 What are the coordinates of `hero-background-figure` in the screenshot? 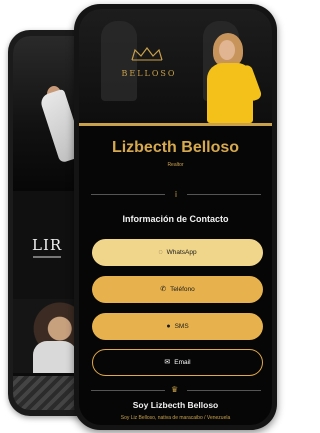 It's located at (119, 61).